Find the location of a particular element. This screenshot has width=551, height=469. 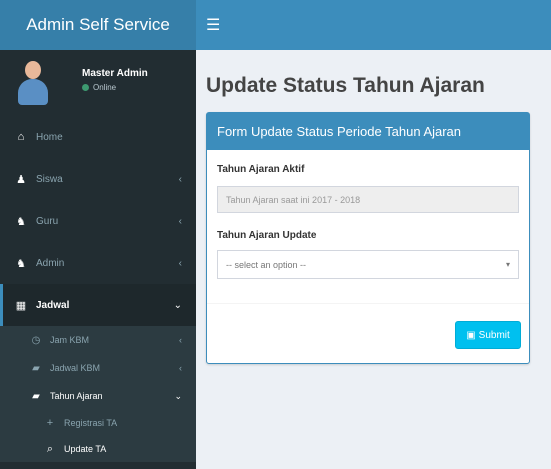

chevron-down-icon: ▾ is located at coordinates (507, 264).